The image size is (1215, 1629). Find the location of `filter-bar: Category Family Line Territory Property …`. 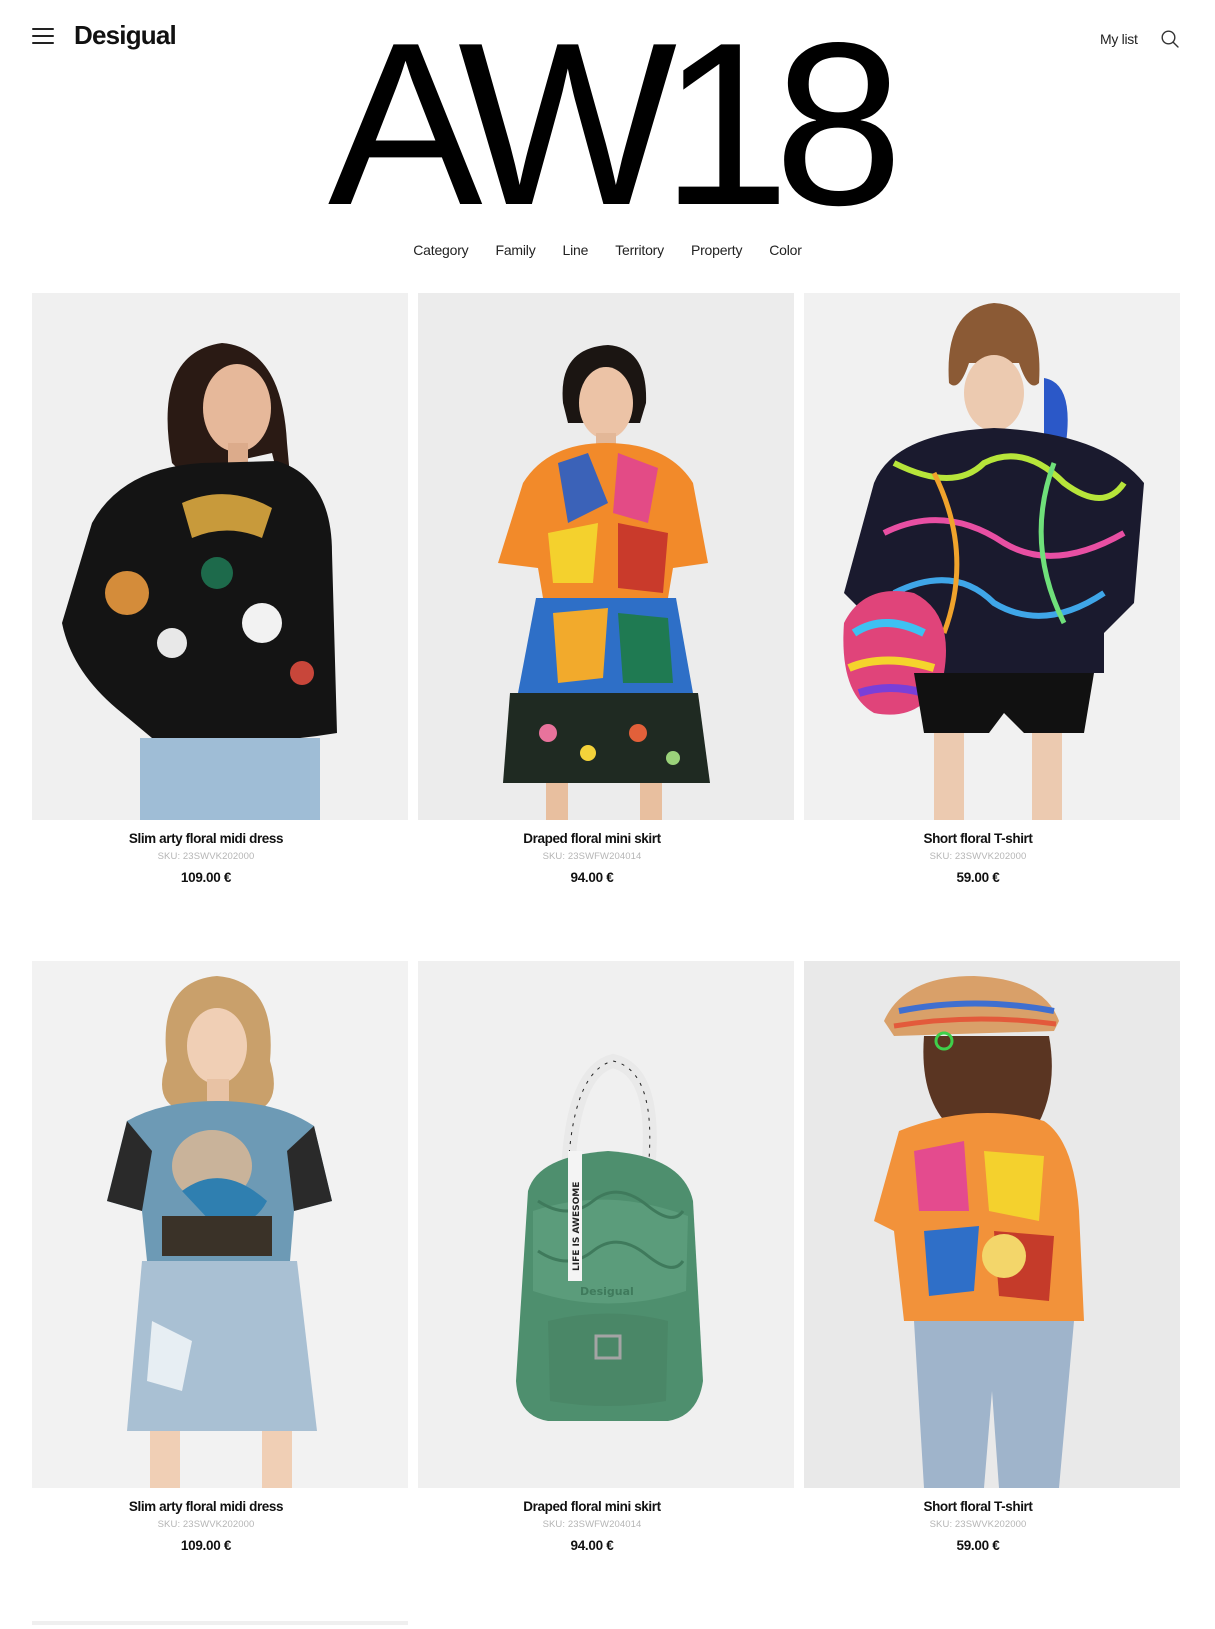

filter-bar: Category Family Line Territory Property … is located at coordinates (607, 250).